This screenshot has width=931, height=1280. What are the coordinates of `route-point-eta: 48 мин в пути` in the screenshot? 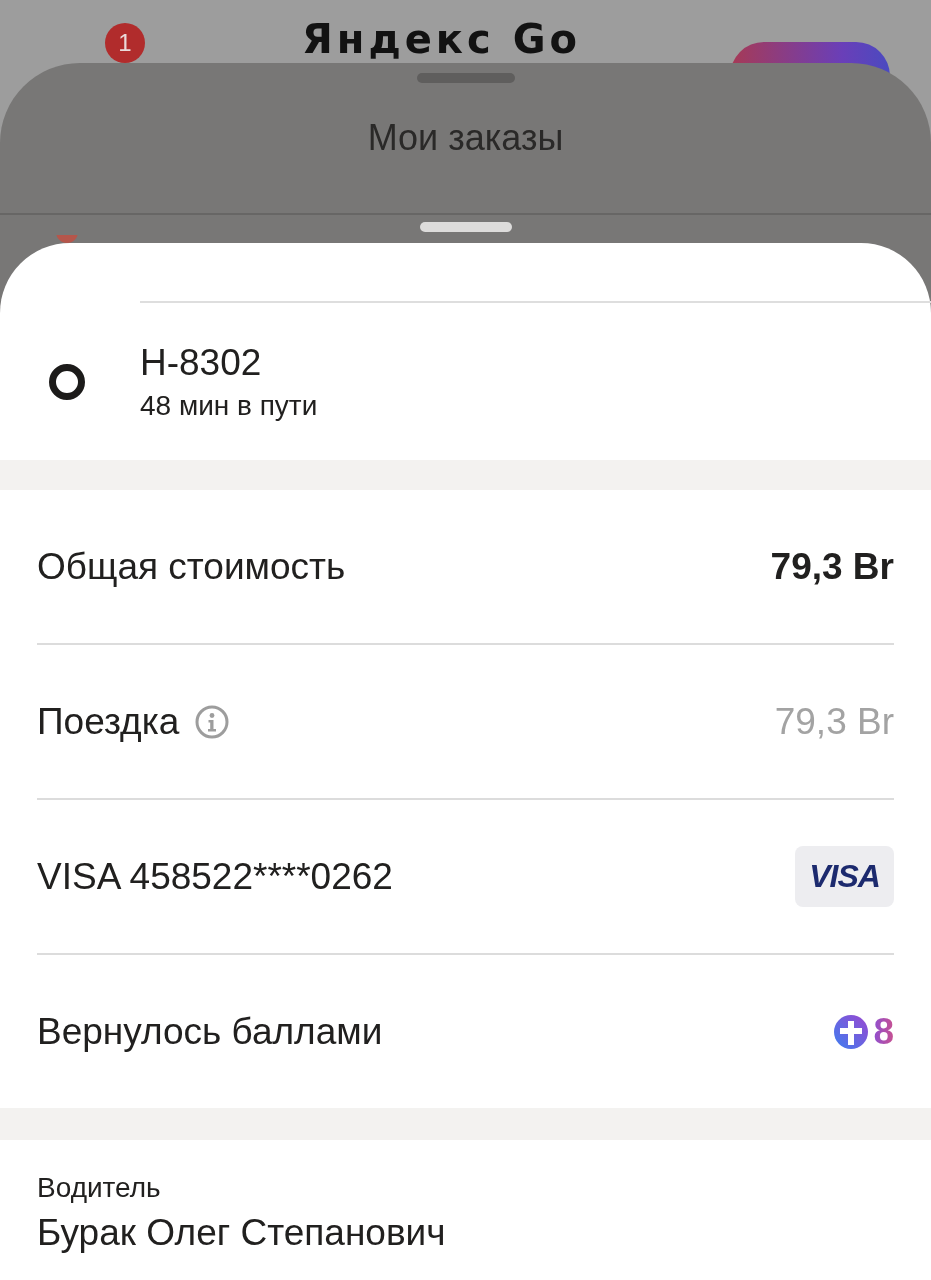 It's located at (229, 405).